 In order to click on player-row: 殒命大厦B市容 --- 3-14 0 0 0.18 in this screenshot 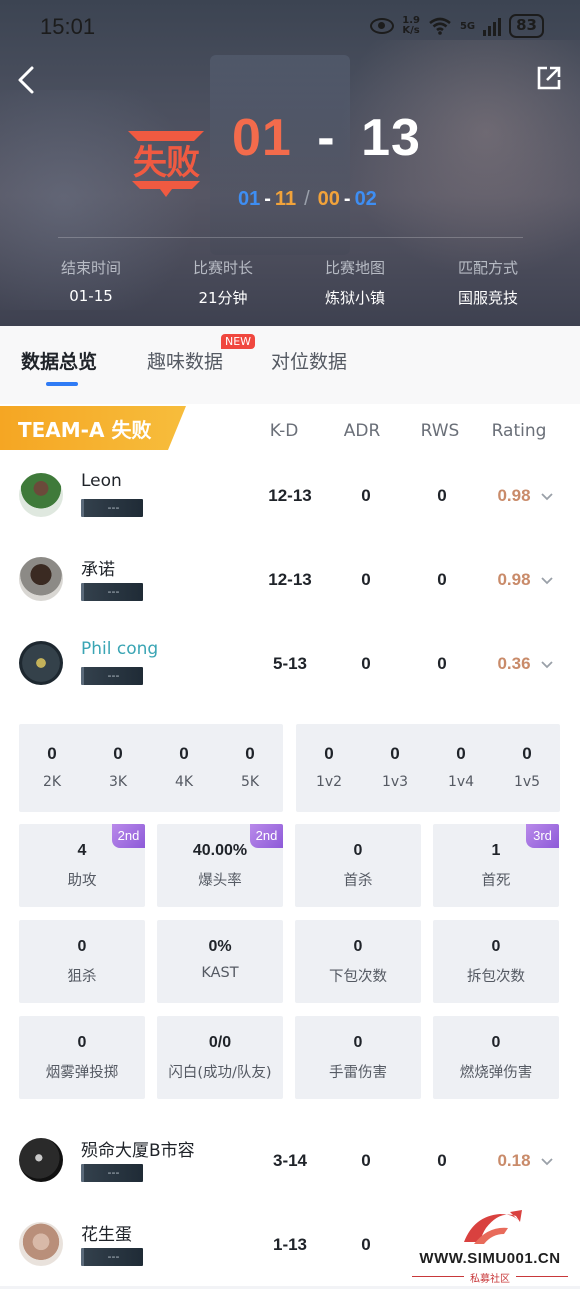, I will do `click(290, 1160)`.